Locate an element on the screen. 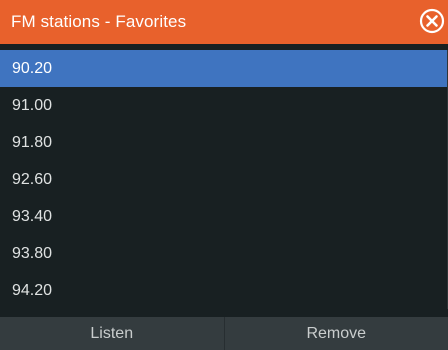 The width and height of the screenshot is (448, 350). station-frequency: 92.60 is located at coordinates (32, 179).